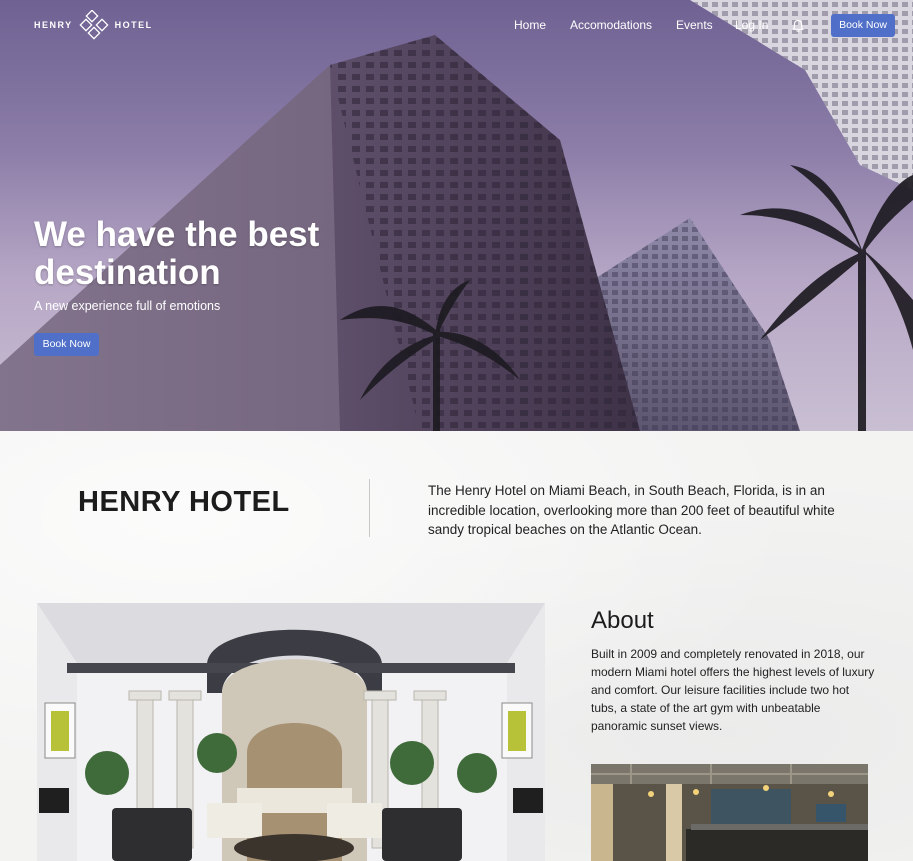  Describe the element at coordinates (369, 508) in the screenshot. I see `vertical-divider` at that location.